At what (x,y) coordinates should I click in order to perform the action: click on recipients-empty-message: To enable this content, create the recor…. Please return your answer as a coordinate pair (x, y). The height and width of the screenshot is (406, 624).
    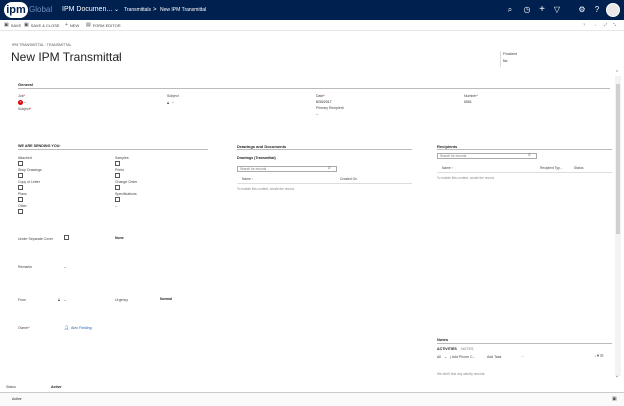
    Looking at the image, I should click on (466, 178).